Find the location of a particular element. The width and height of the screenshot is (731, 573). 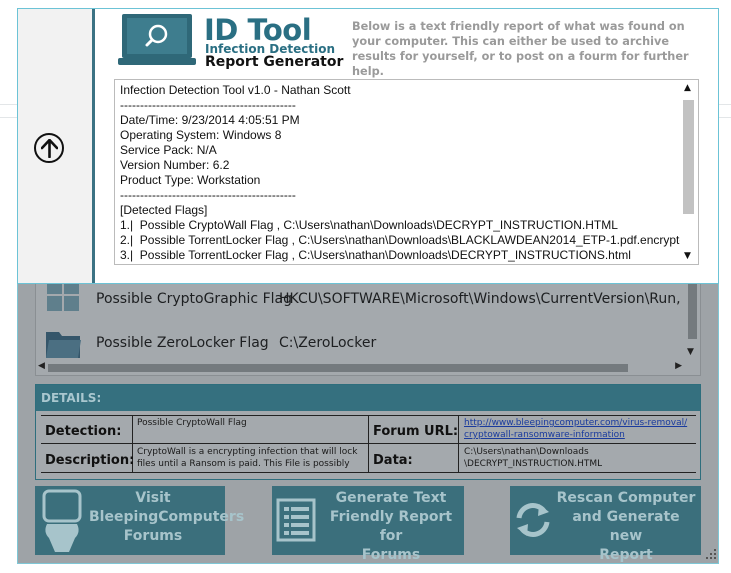

list-horizontal-scrollbar: ◀ ▶ is located at coordinates (368, 367).